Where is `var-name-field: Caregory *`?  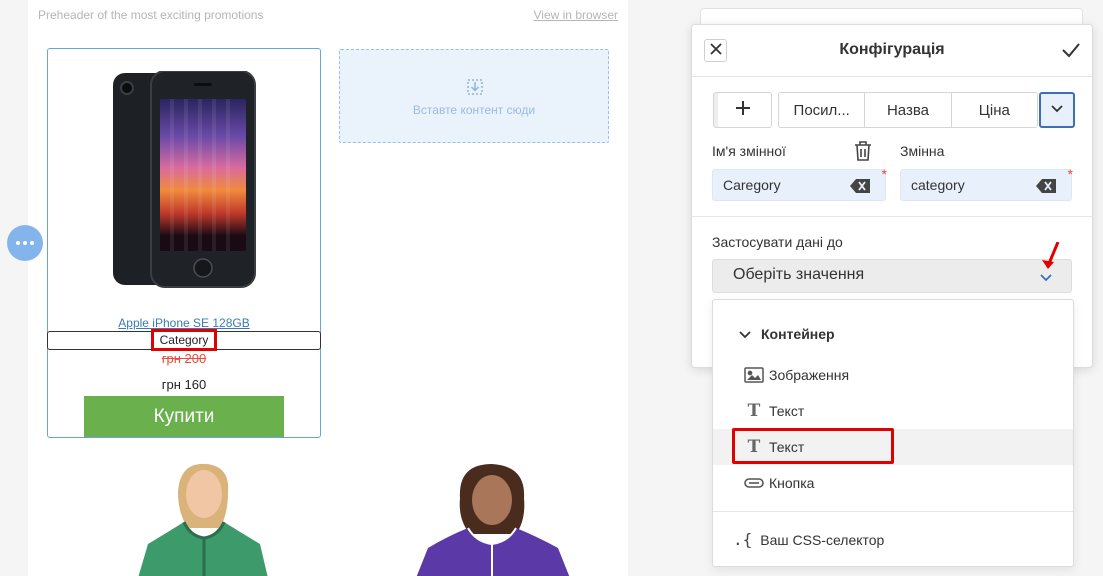
var-name-field: Caregory * is located at coordinates (799, 183).